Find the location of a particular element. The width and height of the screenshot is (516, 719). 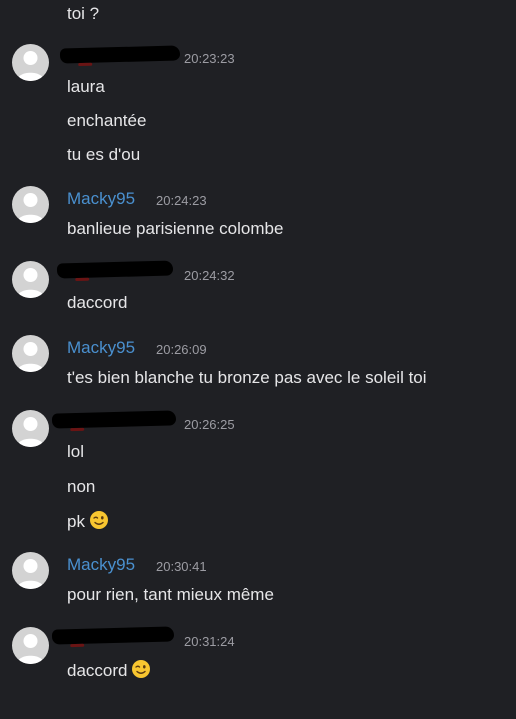

message-timestamp: 20:26:25 is located at coordinates (209, 424).